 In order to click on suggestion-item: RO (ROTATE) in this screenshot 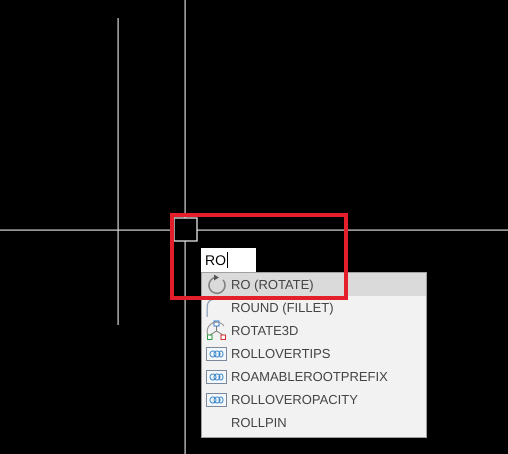, I will do `click(314, 284)`.